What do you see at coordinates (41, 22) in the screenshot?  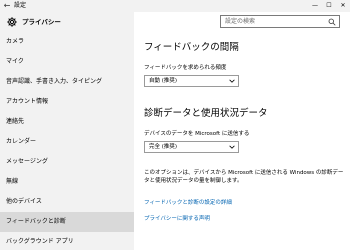 I see `sidebar-header-label: プライバシー` at bounding box center [41, 22].